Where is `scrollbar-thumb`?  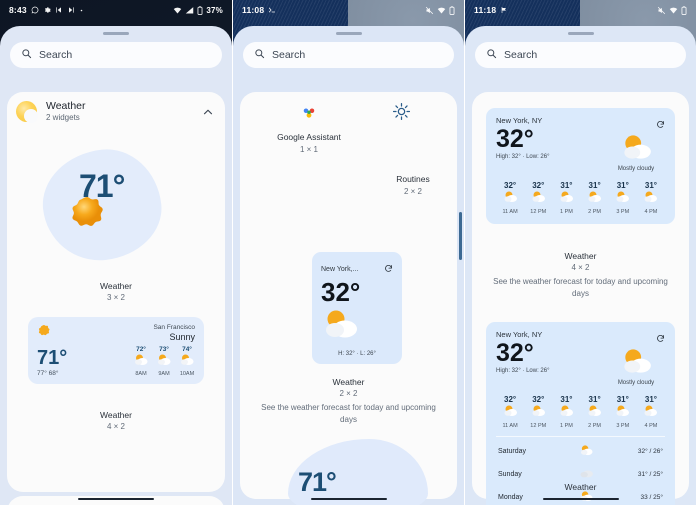
scrollbar-thumb is located at coordinates (460, 236).